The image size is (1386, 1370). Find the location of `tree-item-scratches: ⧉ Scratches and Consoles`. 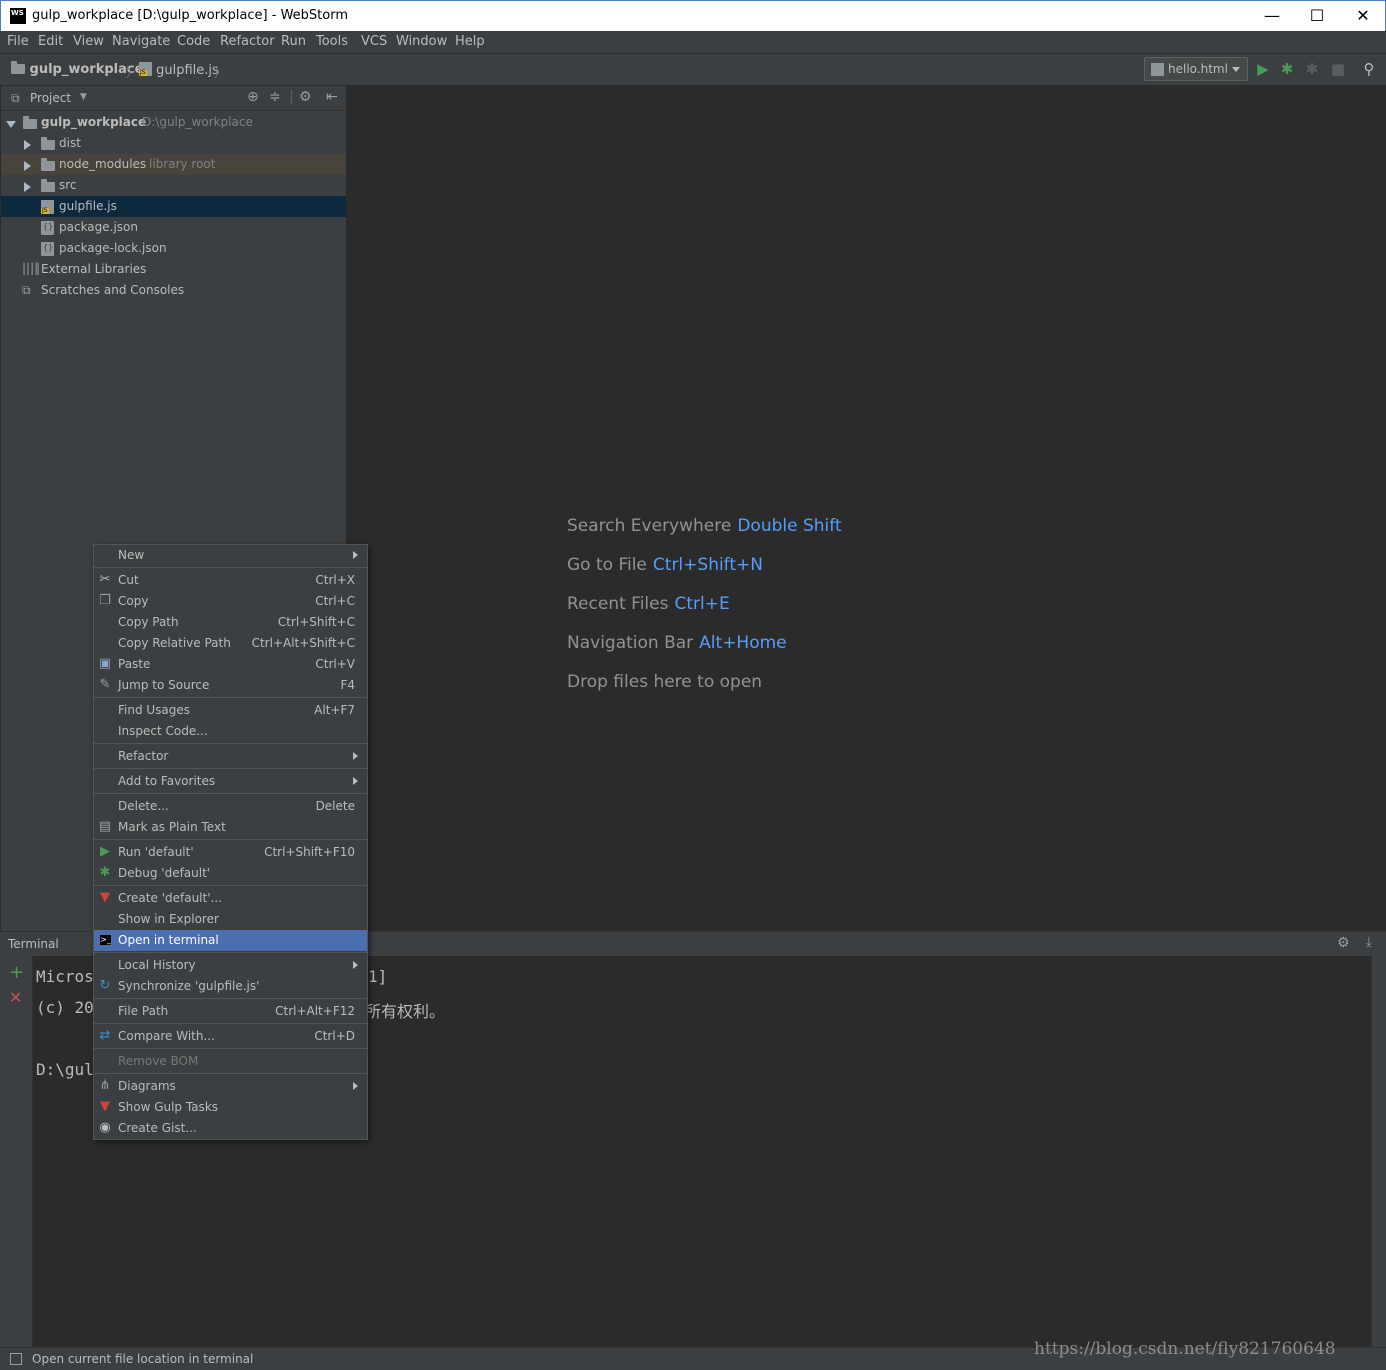

tree-item-scratches: ⧉ Scratches and Consoles is located at coordinates (174, 290).